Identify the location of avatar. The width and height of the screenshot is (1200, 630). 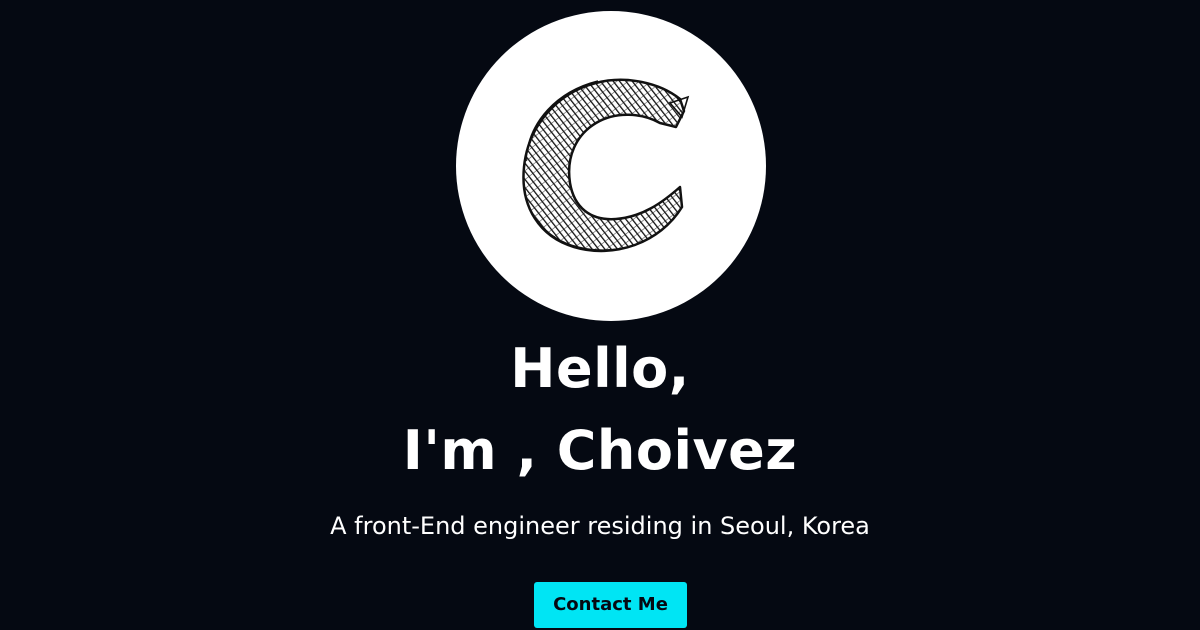
(611, 166).